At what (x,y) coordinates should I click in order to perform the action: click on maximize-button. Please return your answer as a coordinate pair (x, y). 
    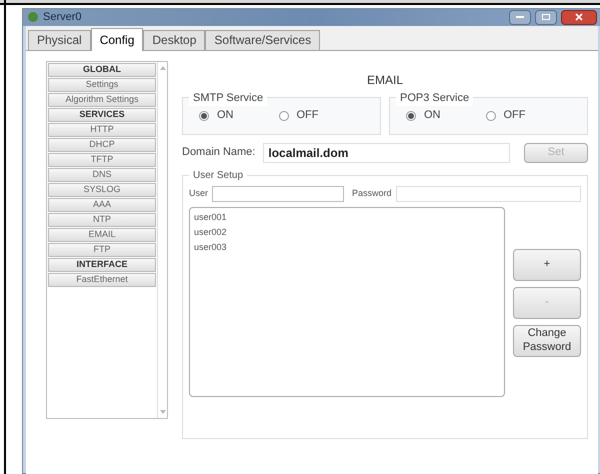
    Looking at the image, I should click on (546, 17).